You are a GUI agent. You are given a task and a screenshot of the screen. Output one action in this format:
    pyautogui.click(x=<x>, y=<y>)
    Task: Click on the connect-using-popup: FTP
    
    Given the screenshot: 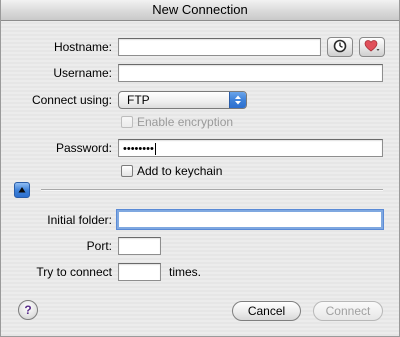 What is the action you would take?
    pyautogui.click(x=182, y=100)
    